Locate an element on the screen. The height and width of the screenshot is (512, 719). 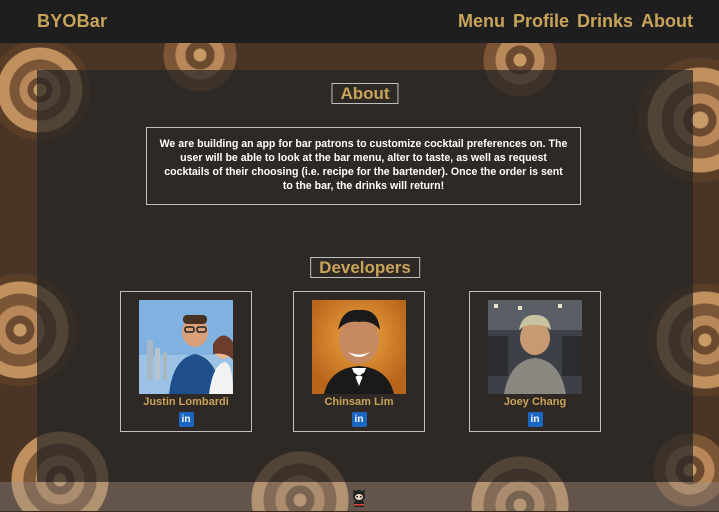
nav-link-about: About is located at coordinates (667, 21).